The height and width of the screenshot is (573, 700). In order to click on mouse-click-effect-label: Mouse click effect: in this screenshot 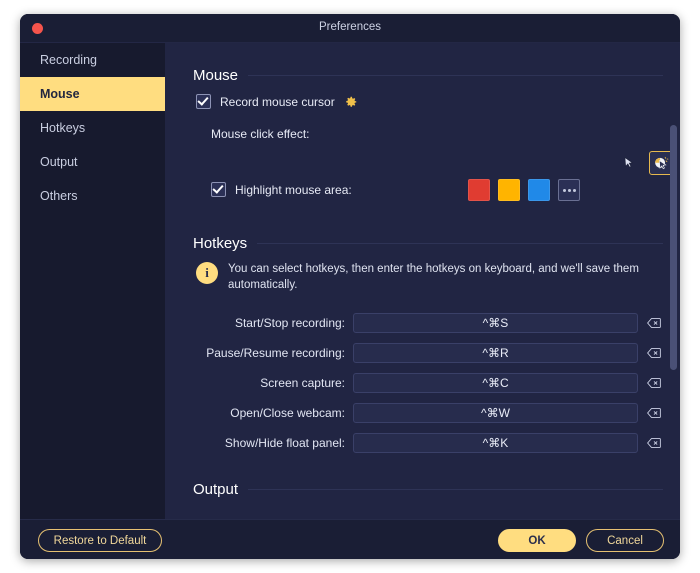, I will do `click(260, 134)`.